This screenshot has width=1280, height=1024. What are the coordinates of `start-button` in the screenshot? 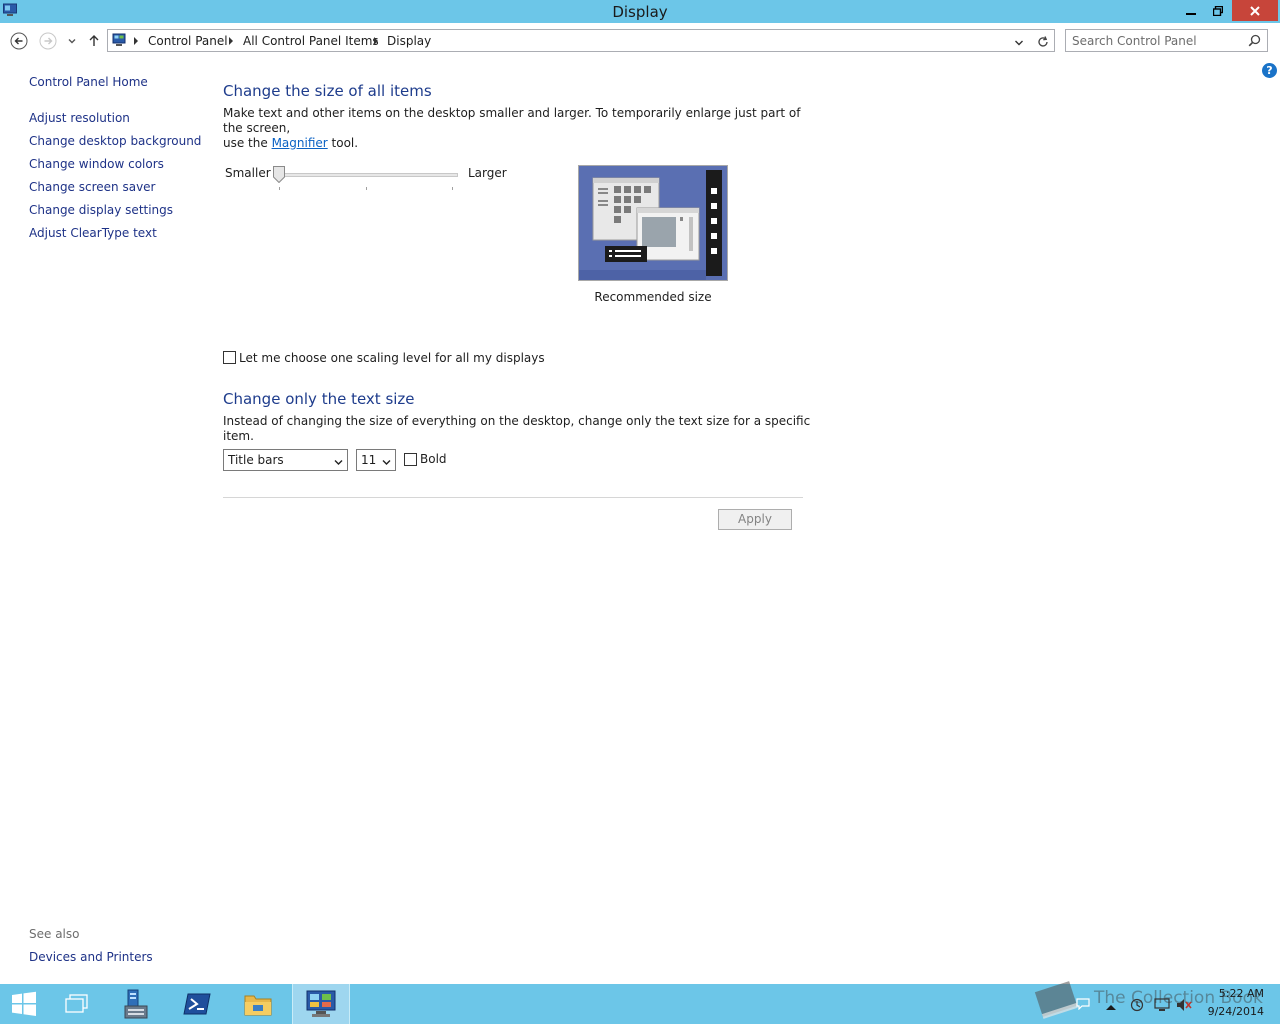 It's located at (24, 1004).